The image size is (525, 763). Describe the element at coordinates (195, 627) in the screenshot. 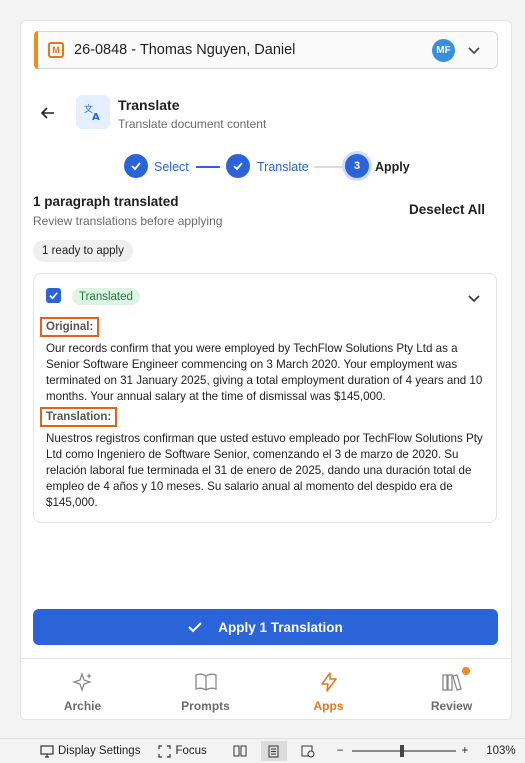

I see `check-icon` at that location.